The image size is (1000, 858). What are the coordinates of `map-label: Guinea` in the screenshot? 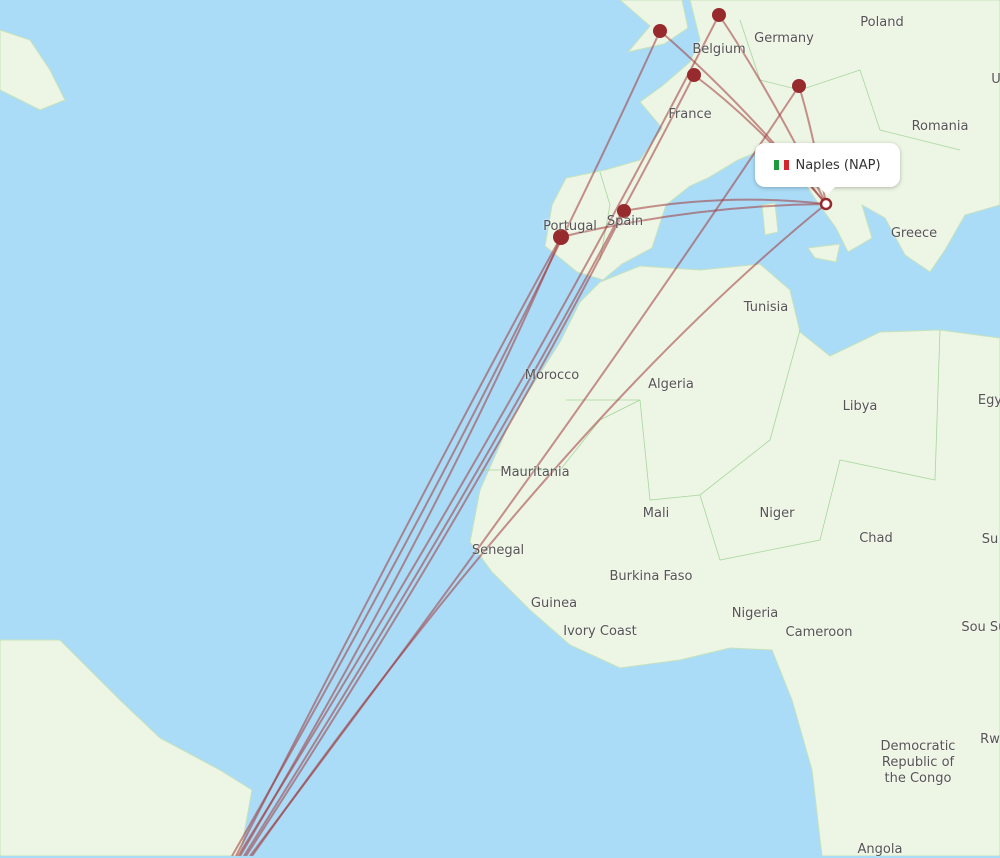 It's located at (554, 603).